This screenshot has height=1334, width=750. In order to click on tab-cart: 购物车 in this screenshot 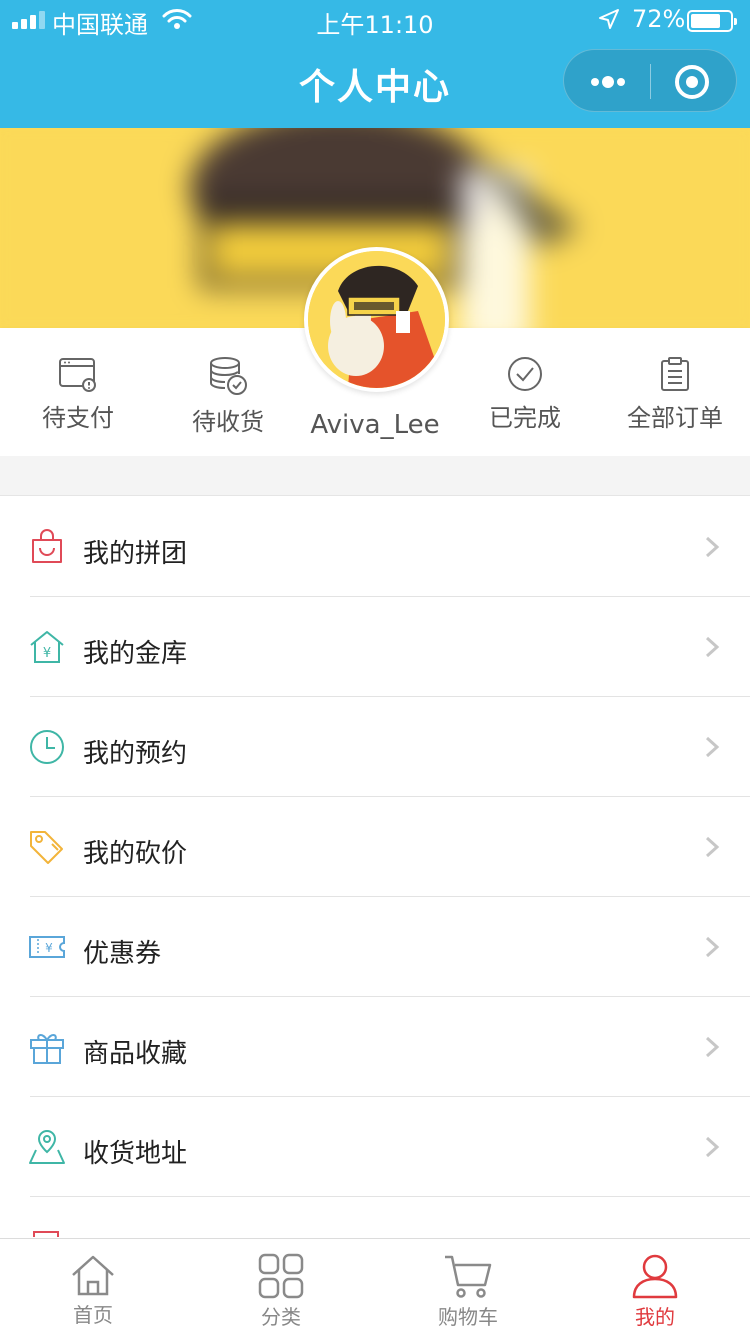, I will do `click(468, 1291)`.